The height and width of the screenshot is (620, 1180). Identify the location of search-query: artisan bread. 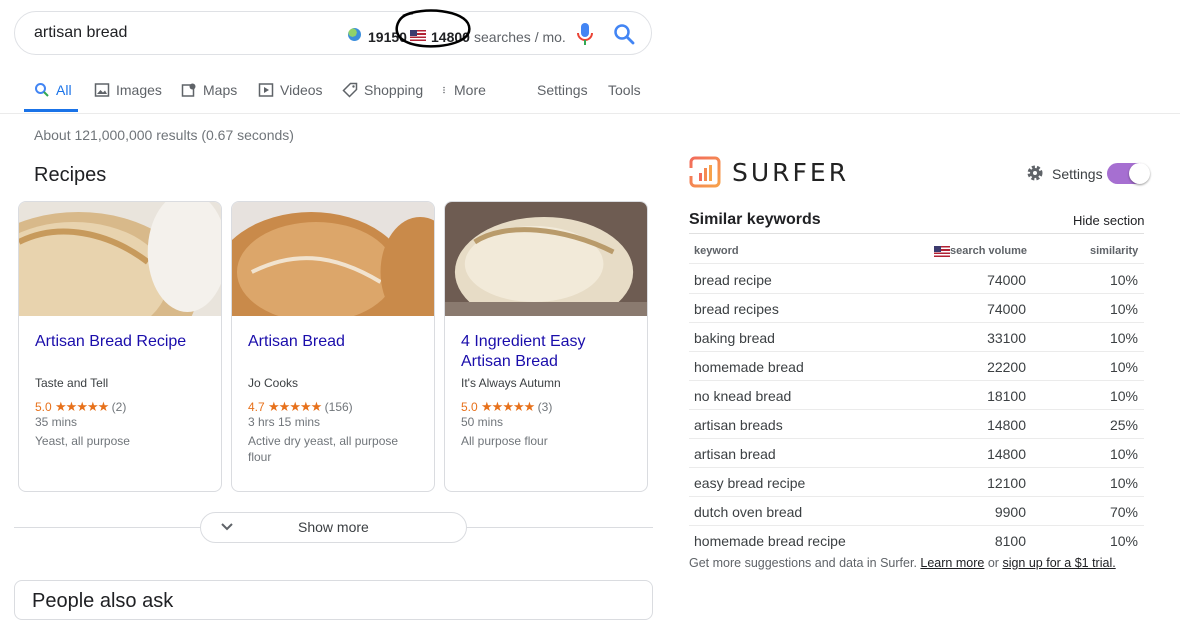
(80, 33).